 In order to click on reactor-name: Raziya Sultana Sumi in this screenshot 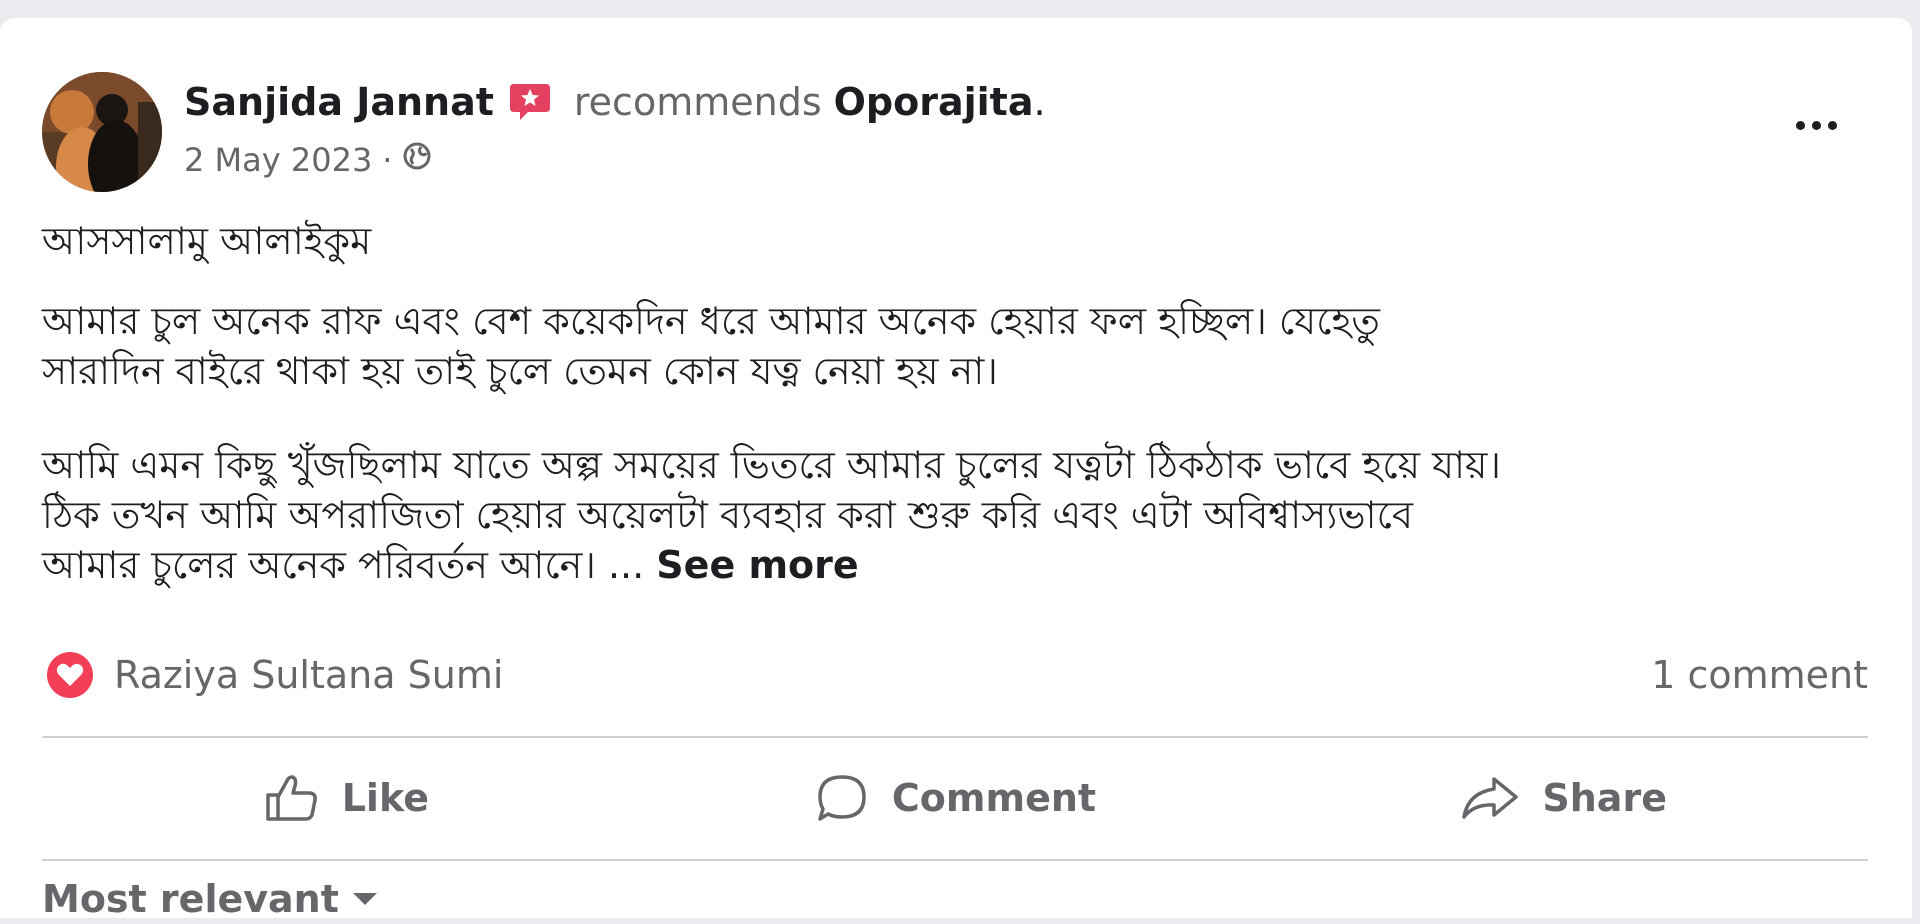, I will do `click(309, 675)`.